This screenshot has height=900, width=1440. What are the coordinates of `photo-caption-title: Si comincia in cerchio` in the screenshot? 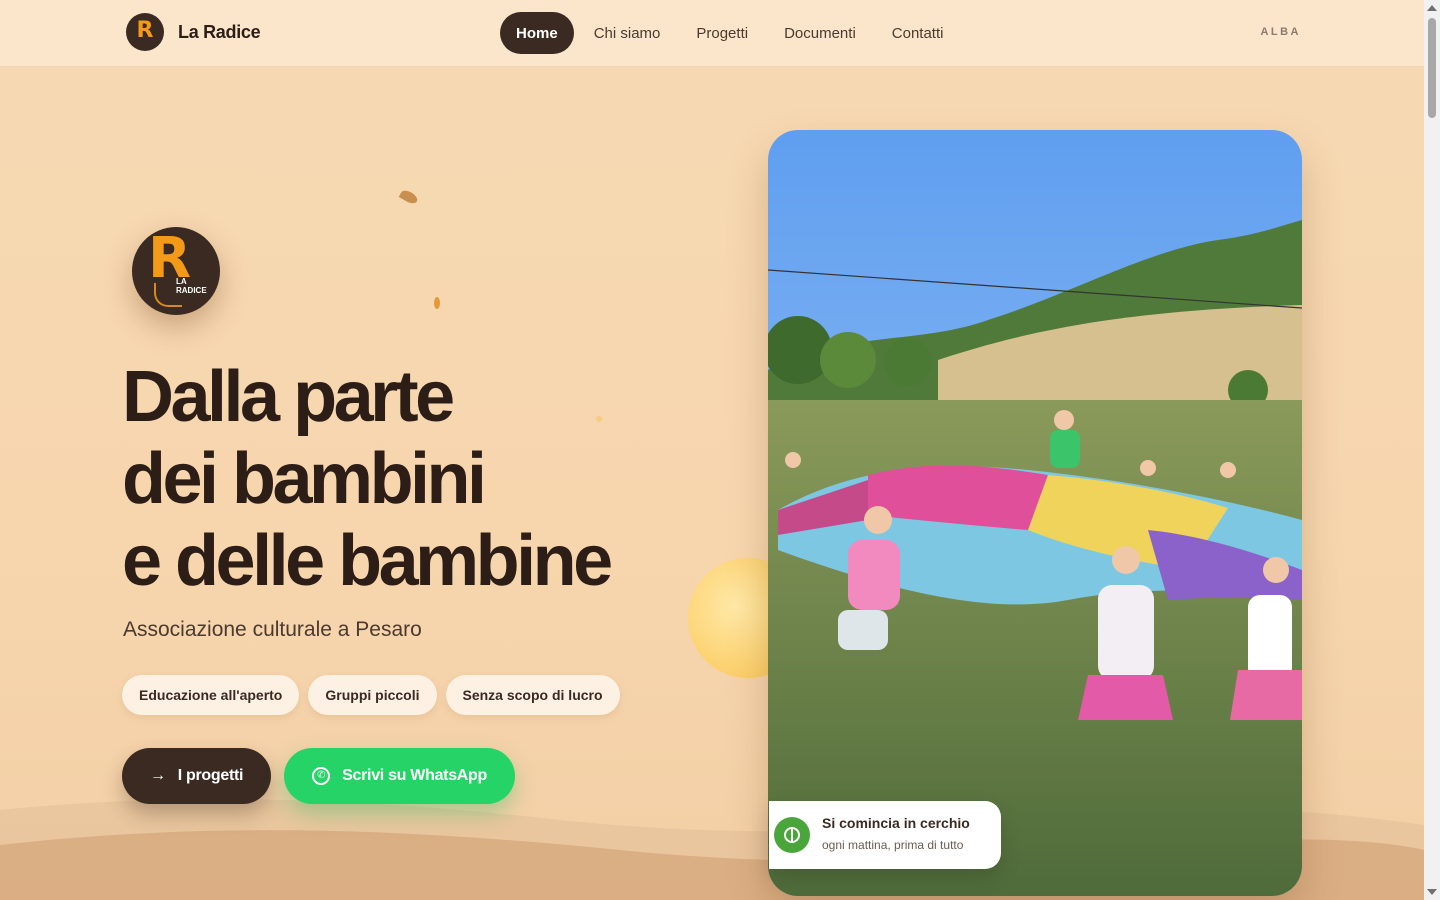 It's located at (896, 823).